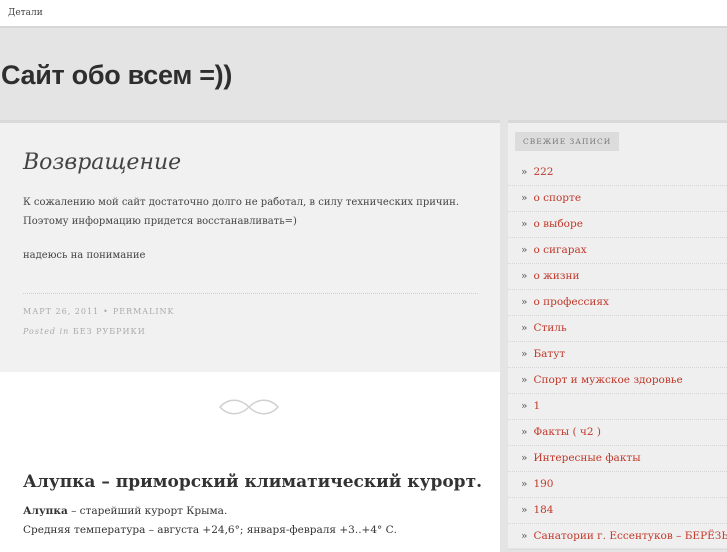  I want to click on recent-post-link: о жизни, so click(556, 276).